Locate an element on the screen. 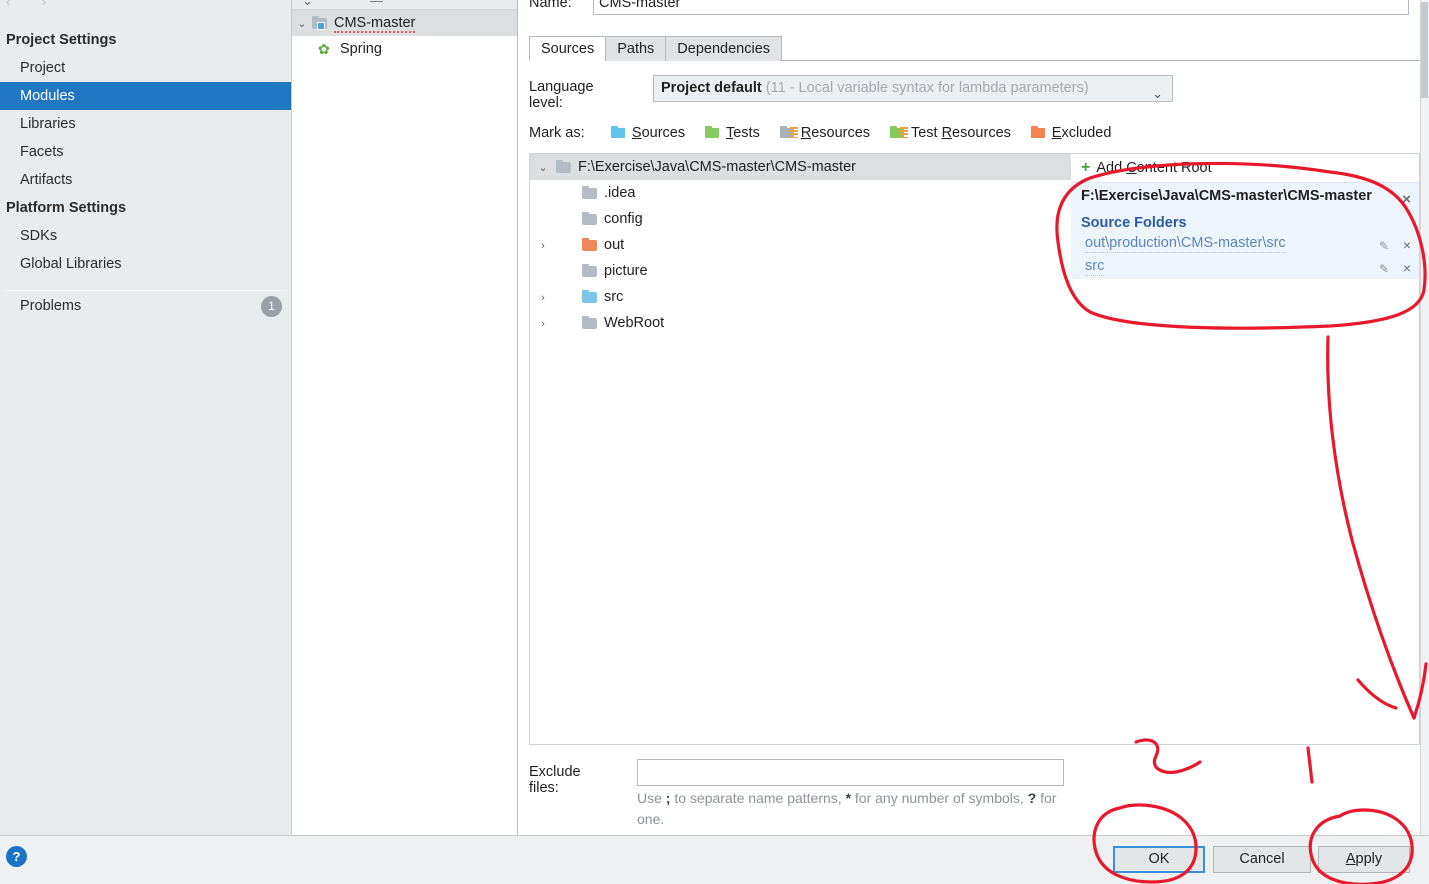  dialog-button-bar: ? OK Cancel Apply is located at coordinates (714, 859).